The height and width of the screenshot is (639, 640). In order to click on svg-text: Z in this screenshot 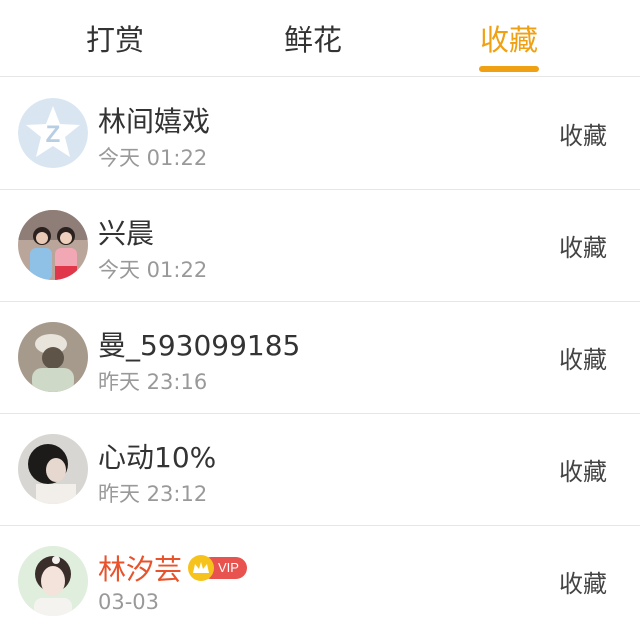, I will do `click(53, 134)`.